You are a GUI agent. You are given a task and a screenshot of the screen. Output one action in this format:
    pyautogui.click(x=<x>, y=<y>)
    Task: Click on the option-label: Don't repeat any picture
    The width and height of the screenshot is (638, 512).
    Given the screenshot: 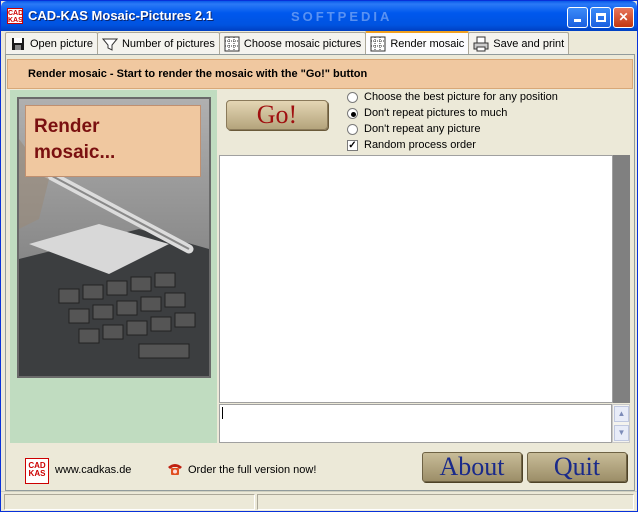 What is the action you would take?
    pyautogui.click(x=422, y=129)
    